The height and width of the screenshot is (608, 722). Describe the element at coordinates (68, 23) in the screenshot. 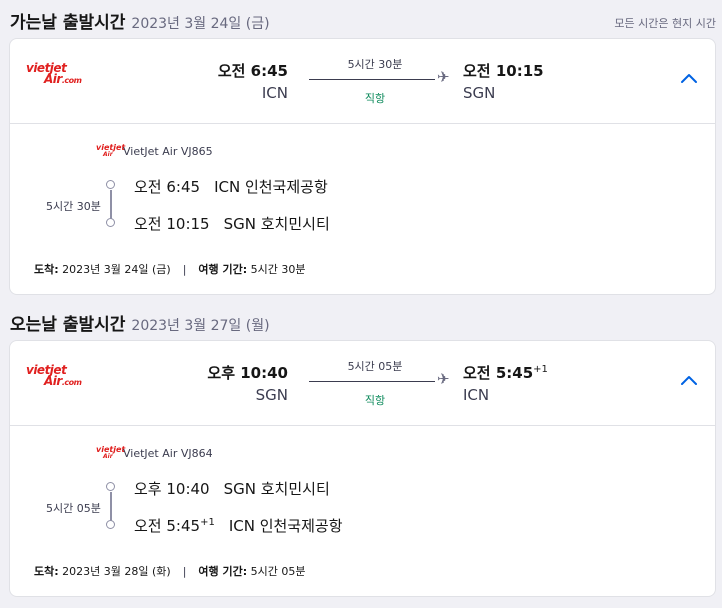

I see `outbound-title: 가는날 출발시간` at that location.